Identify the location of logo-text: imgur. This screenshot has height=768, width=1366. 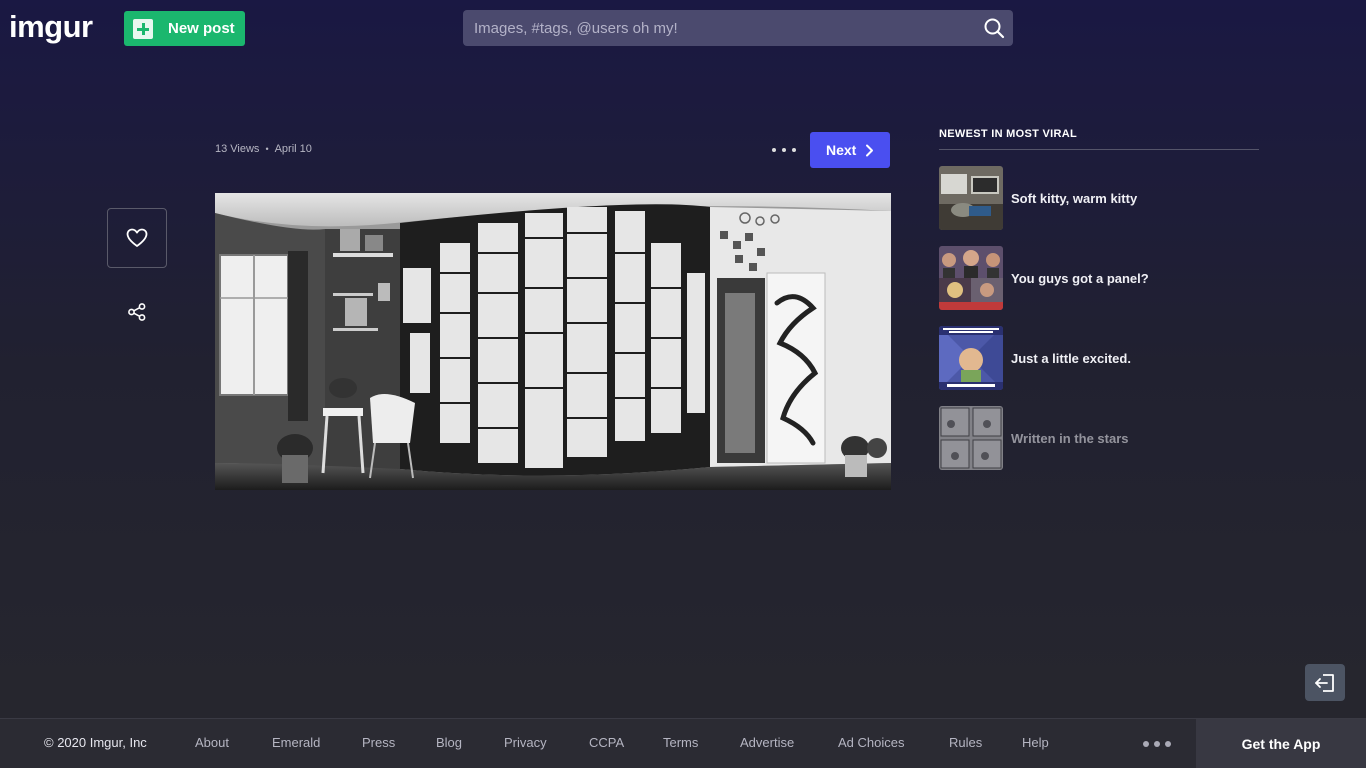
(51, 26).